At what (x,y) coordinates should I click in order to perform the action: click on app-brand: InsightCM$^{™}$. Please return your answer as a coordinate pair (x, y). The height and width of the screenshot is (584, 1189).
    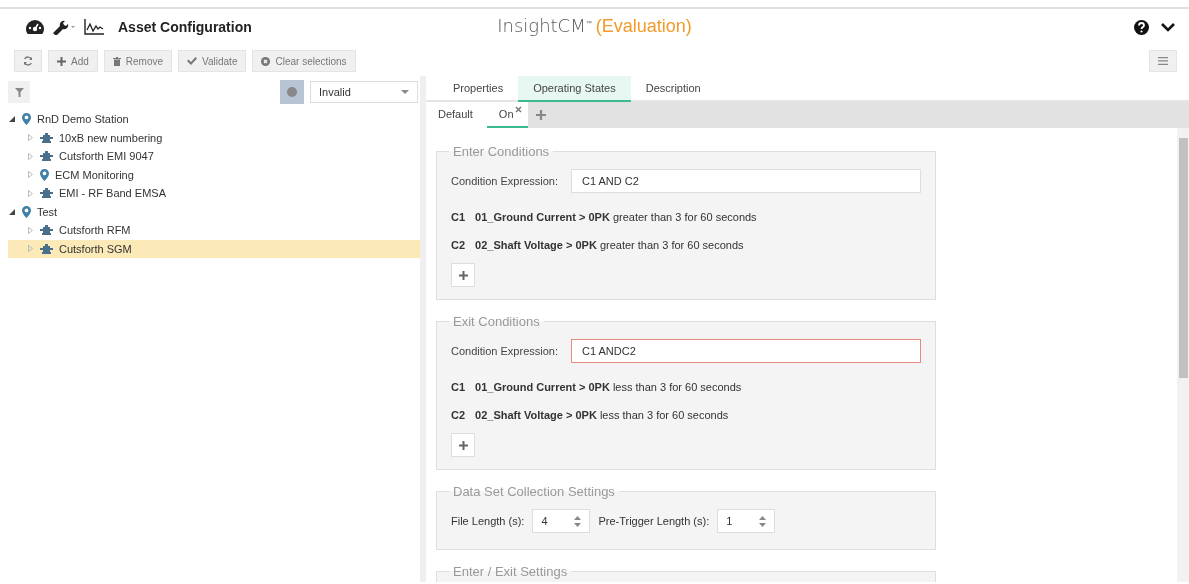
    Looking at the image, I should click on (544, 25).